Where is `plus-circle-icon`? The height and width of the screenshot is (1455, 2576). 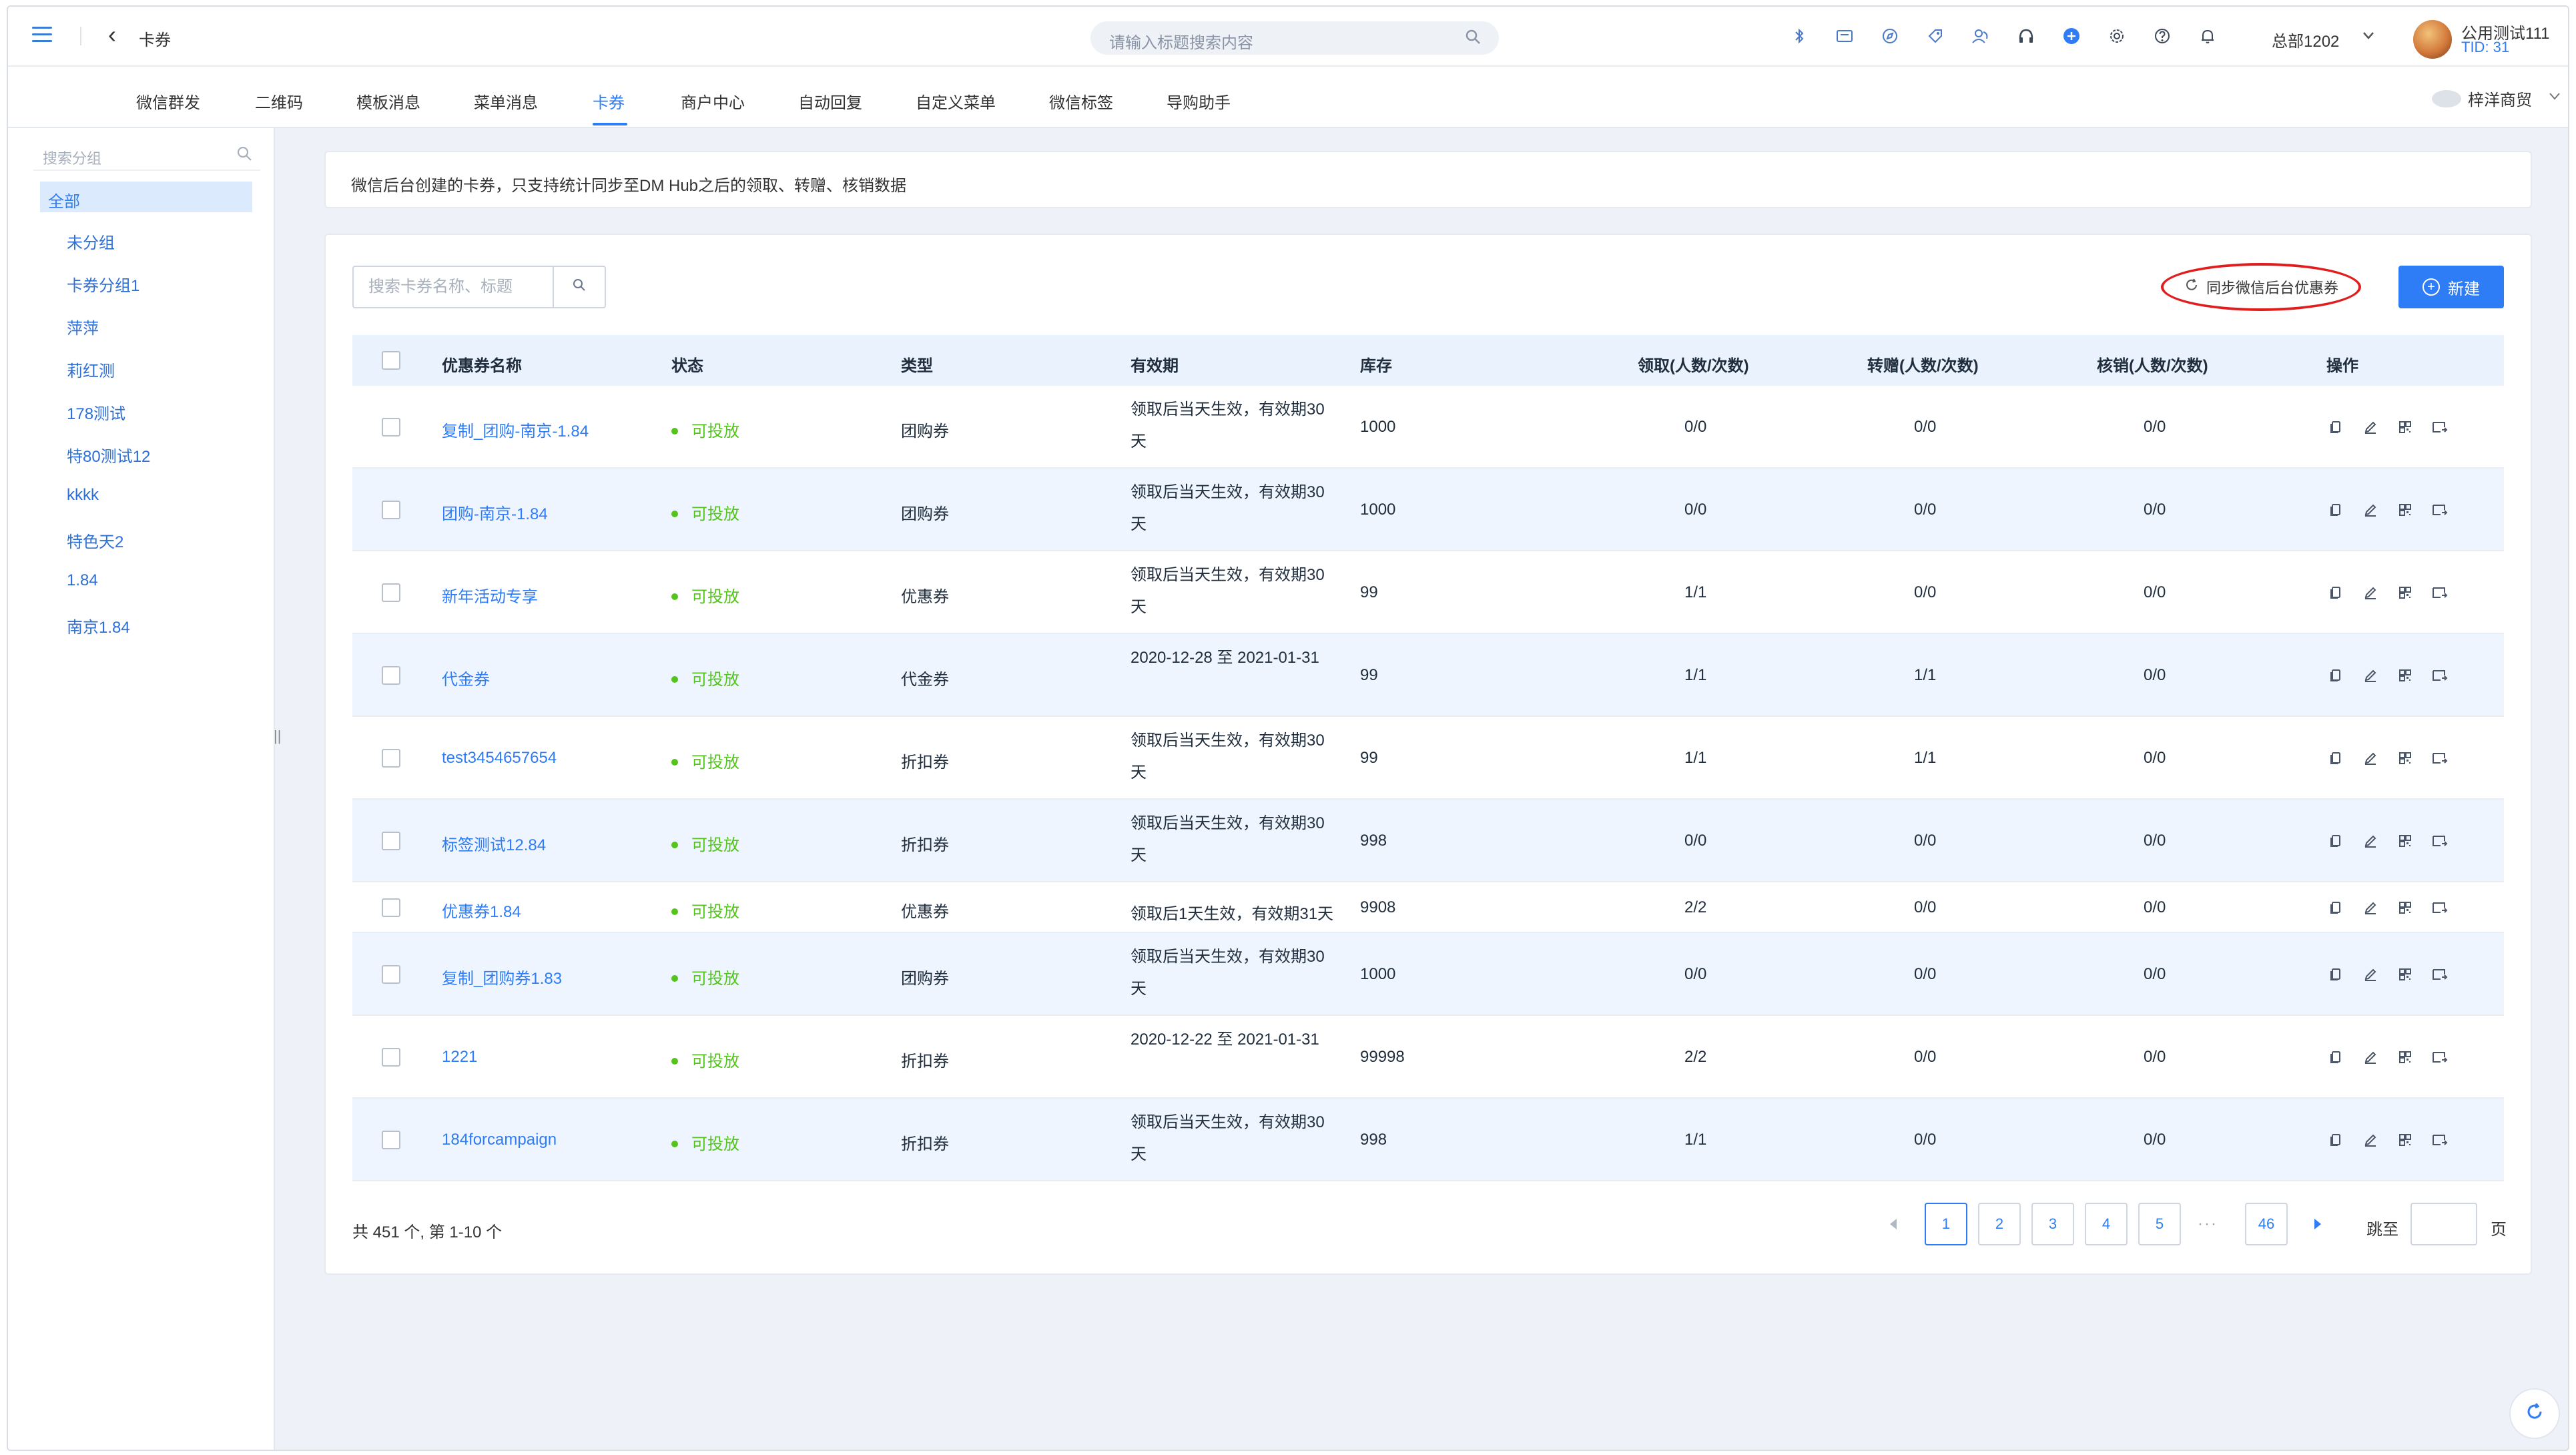
plus-circle-icon is located at coordinates (2071, 36).